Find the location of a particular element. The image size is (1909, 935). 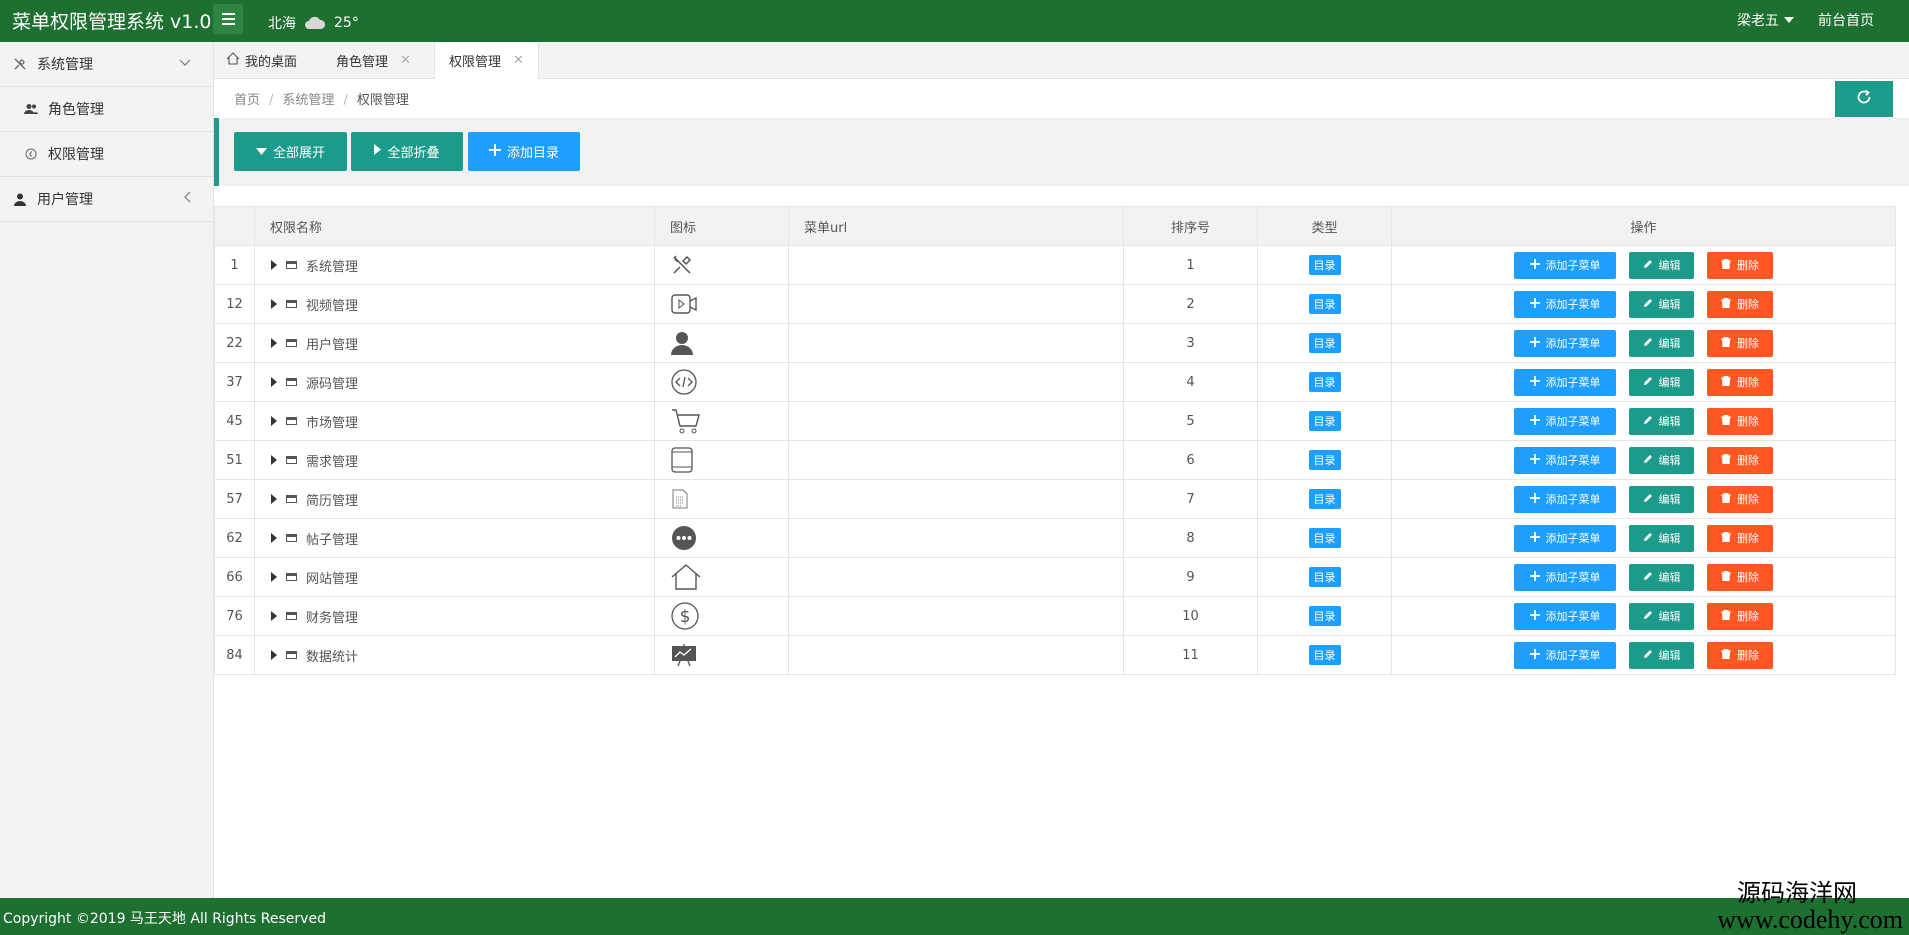

add-directory-button: 添加目录 is located at coordinates (524, 151).